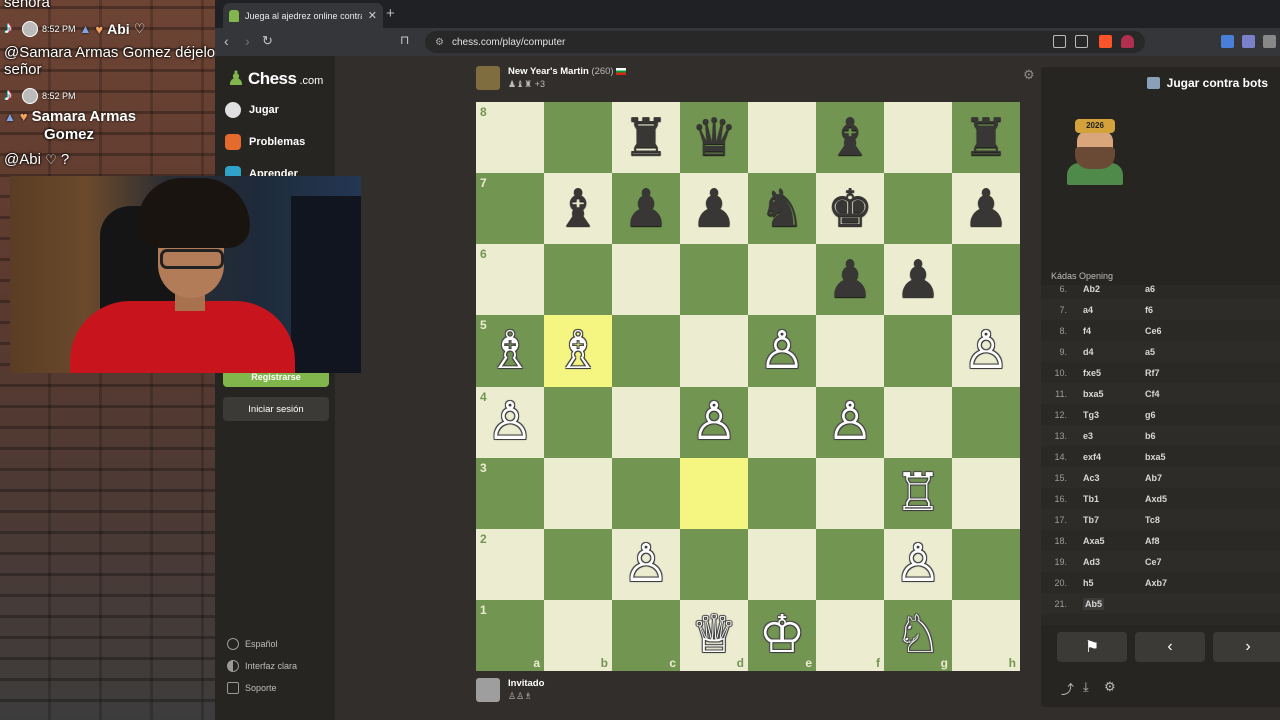 Image resolution: width=1280 pixels, height=720 pixels. I want to click on browser-tab: Juega al ajedrez online contra el ✕, so click(303, 15).